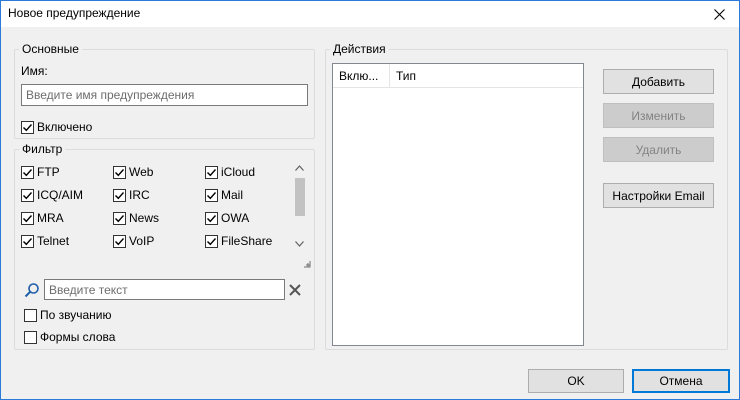 The width and height of the screenshot is (740, 400). What do you see at coordinates (164, 95) in the screenshot?
I see `alert-name-input` at bounding box center [164, 95].